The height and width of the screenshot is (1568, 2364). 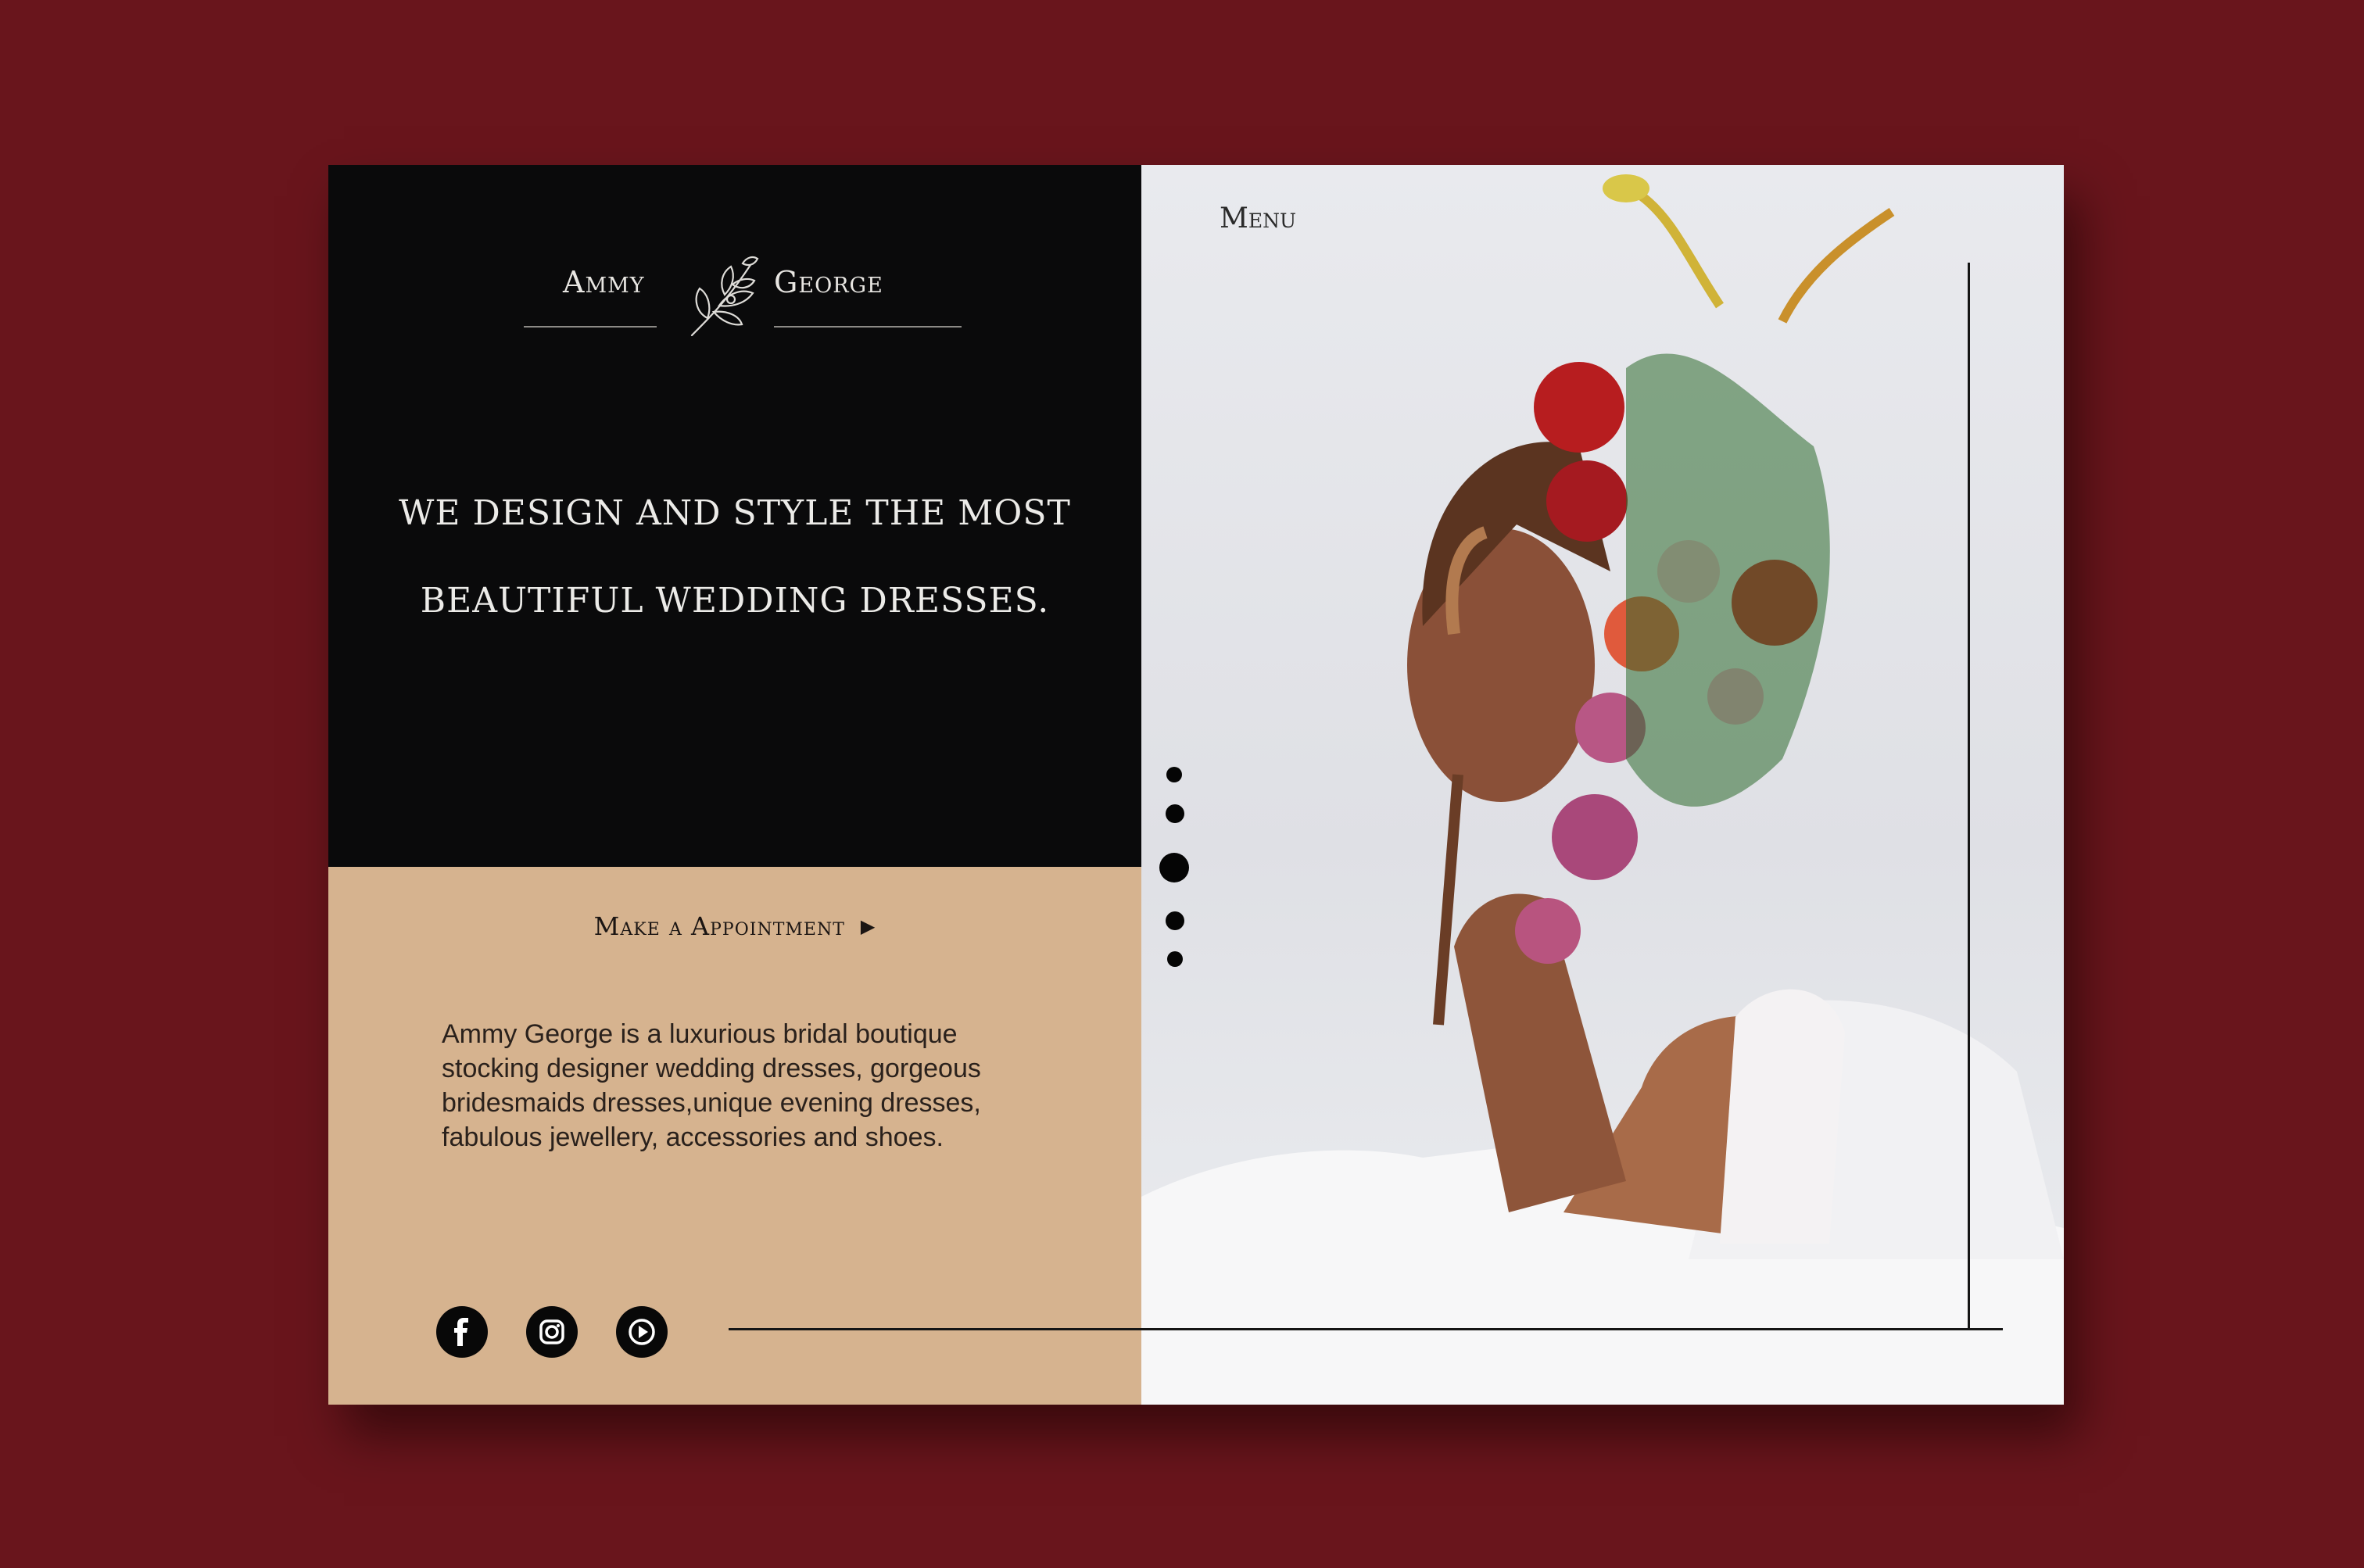 I want to click on make-appointment-button: Make a Appointment ▶, so click(x=734, y=926).